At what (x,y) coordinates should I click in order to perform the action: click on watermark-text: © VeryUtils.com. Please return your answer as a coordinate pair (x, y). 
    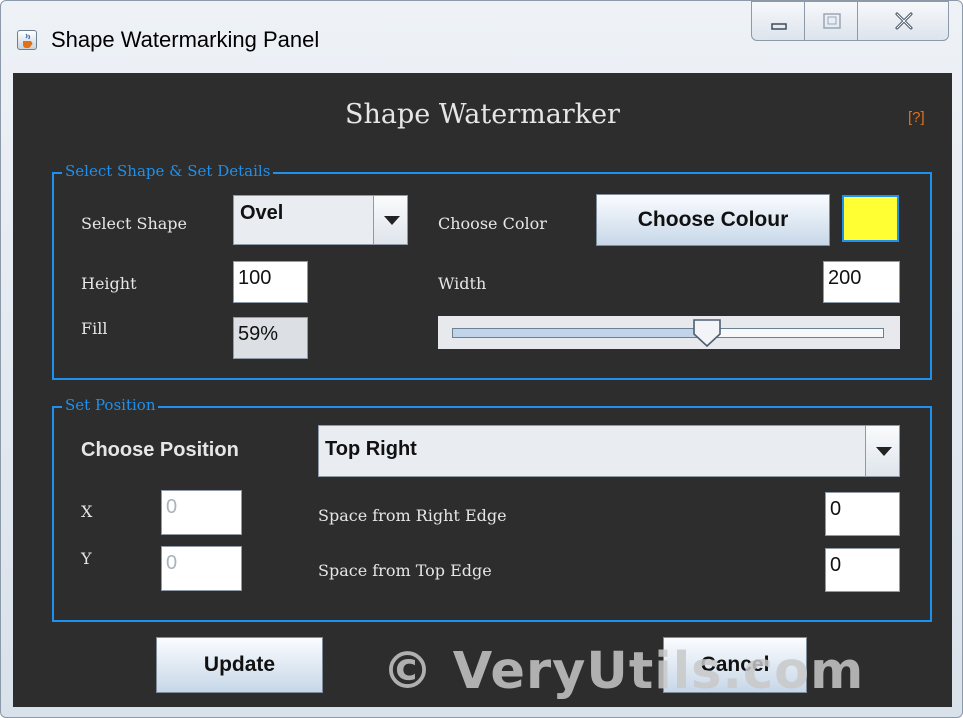
    Looking at the image, I should click on (623, 671).